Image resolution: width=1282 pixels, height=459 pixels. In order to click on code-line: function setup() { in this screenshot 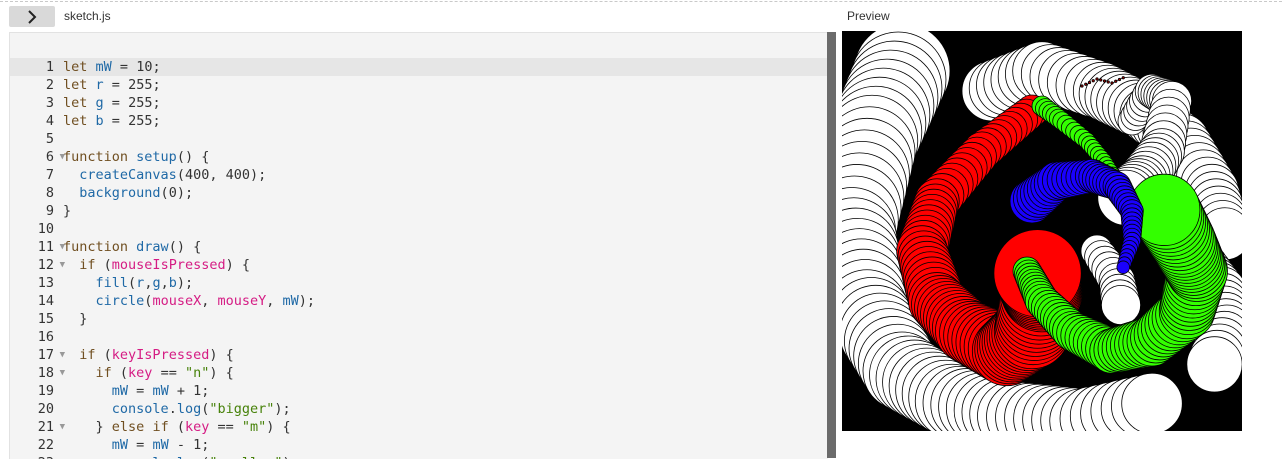, I will do `click(189, 157)`.